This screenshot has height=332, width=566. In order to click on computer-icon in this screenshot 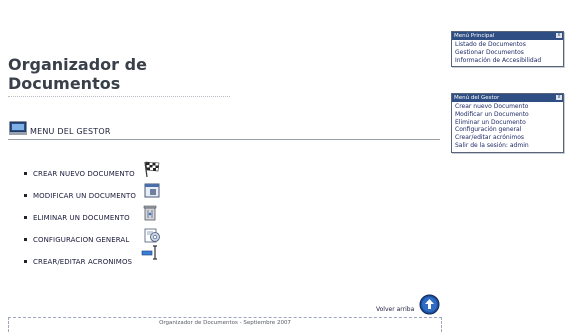, I will do `click(18, 128)`.